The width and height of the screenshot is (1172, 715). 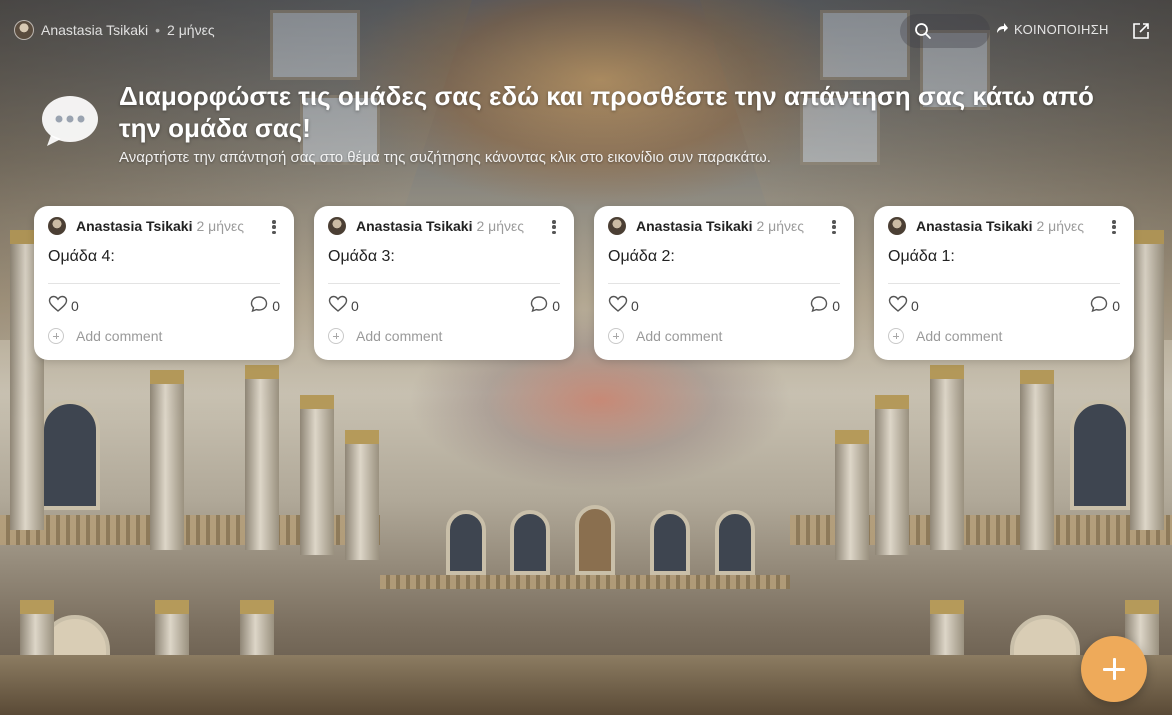 I want to click on add-post-button, so click(x=1114, y=669).